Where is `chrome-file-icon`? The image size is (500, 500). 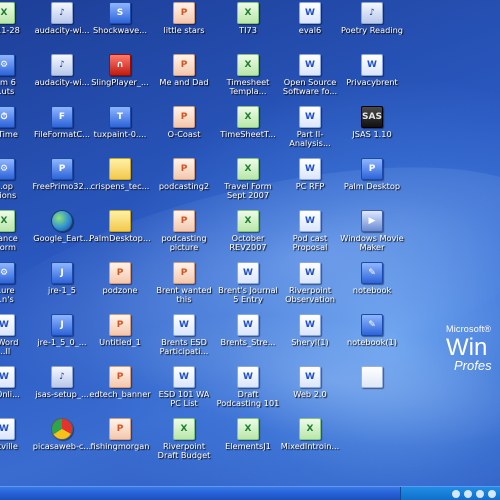 chrome-file-icon is located at coordinates (62, 429).